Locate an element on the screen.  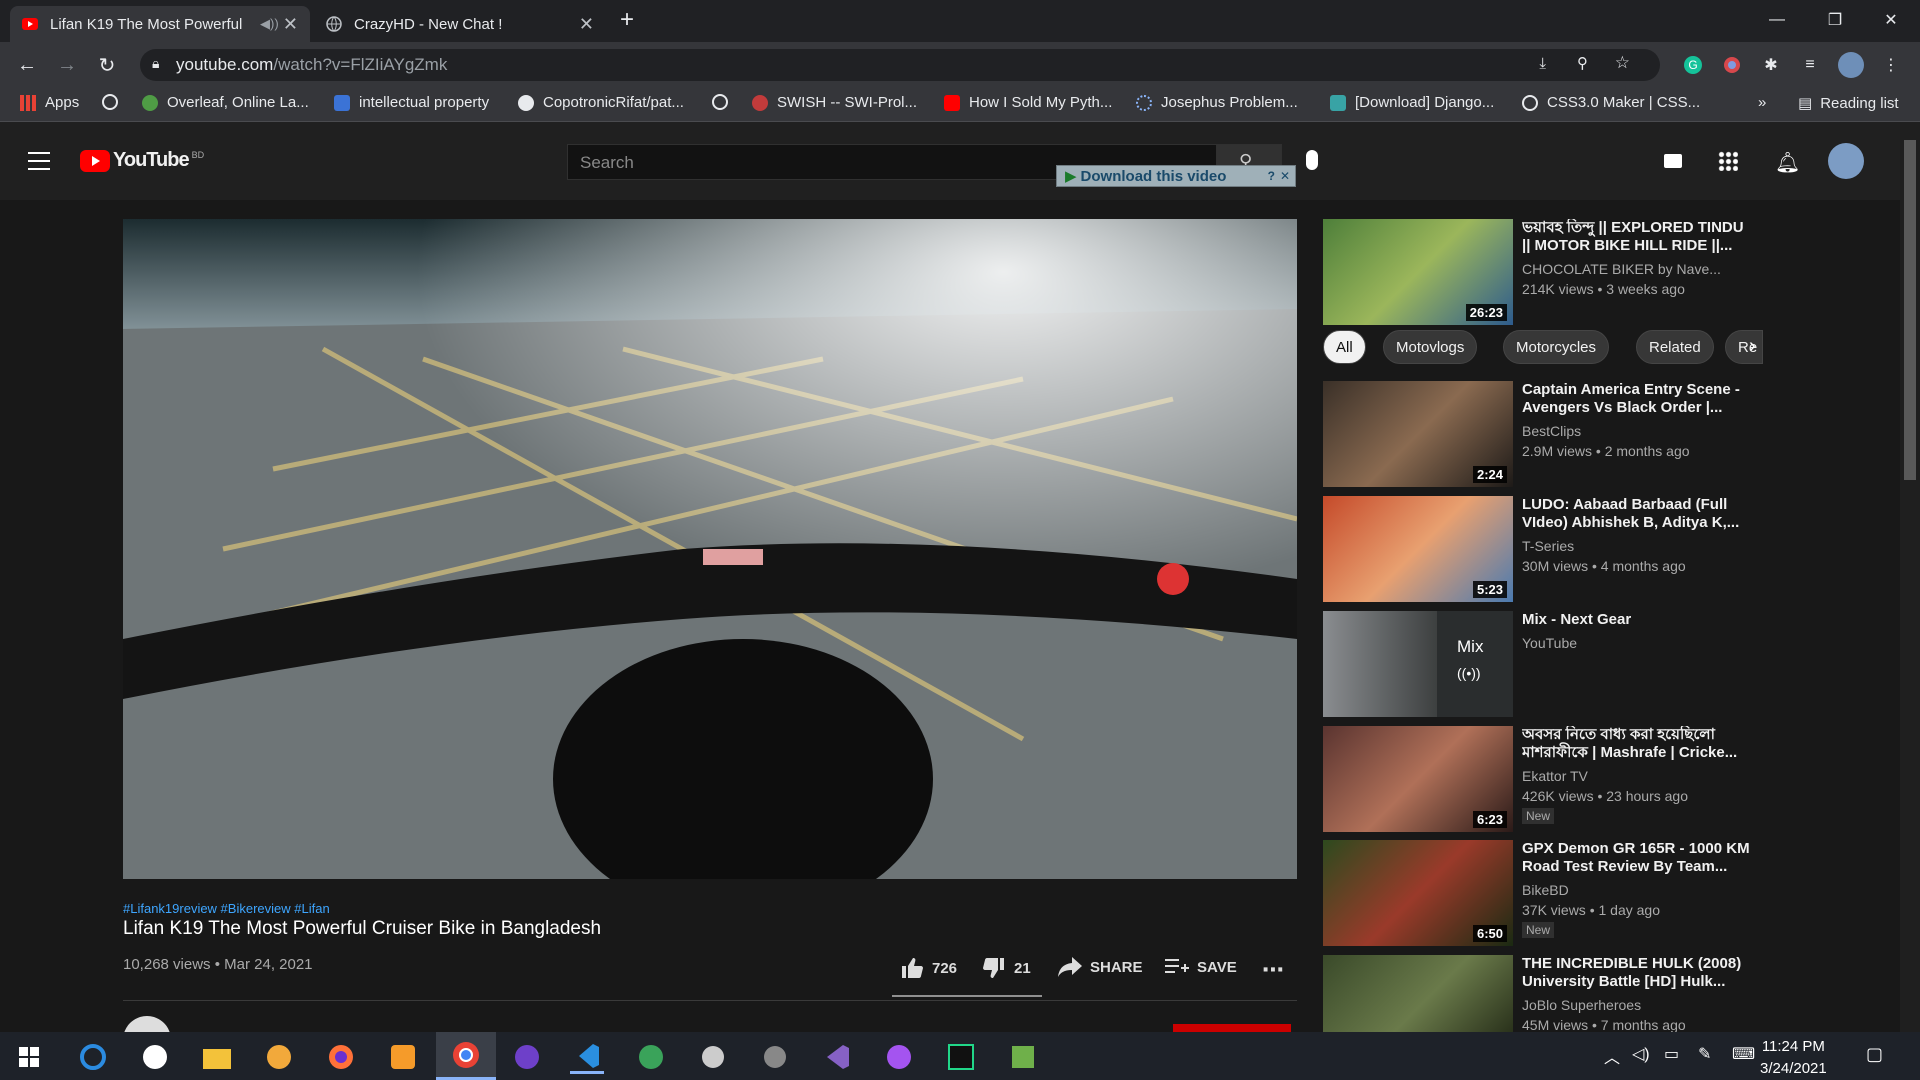
apps-icon is located at coordinates (1728, 161).